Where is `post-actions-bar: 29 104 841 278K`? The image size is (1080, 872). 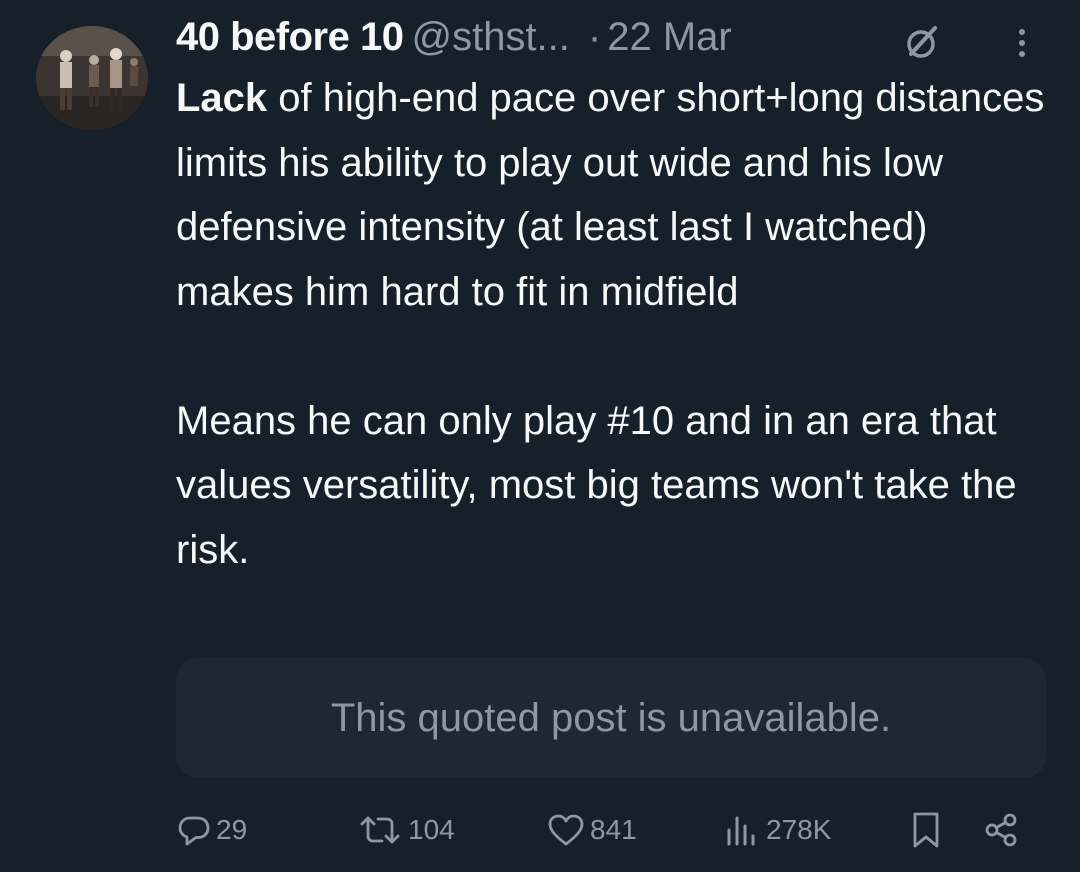 post-actions-bar: 29 104 841 278K is located at coordinates (606, 830).